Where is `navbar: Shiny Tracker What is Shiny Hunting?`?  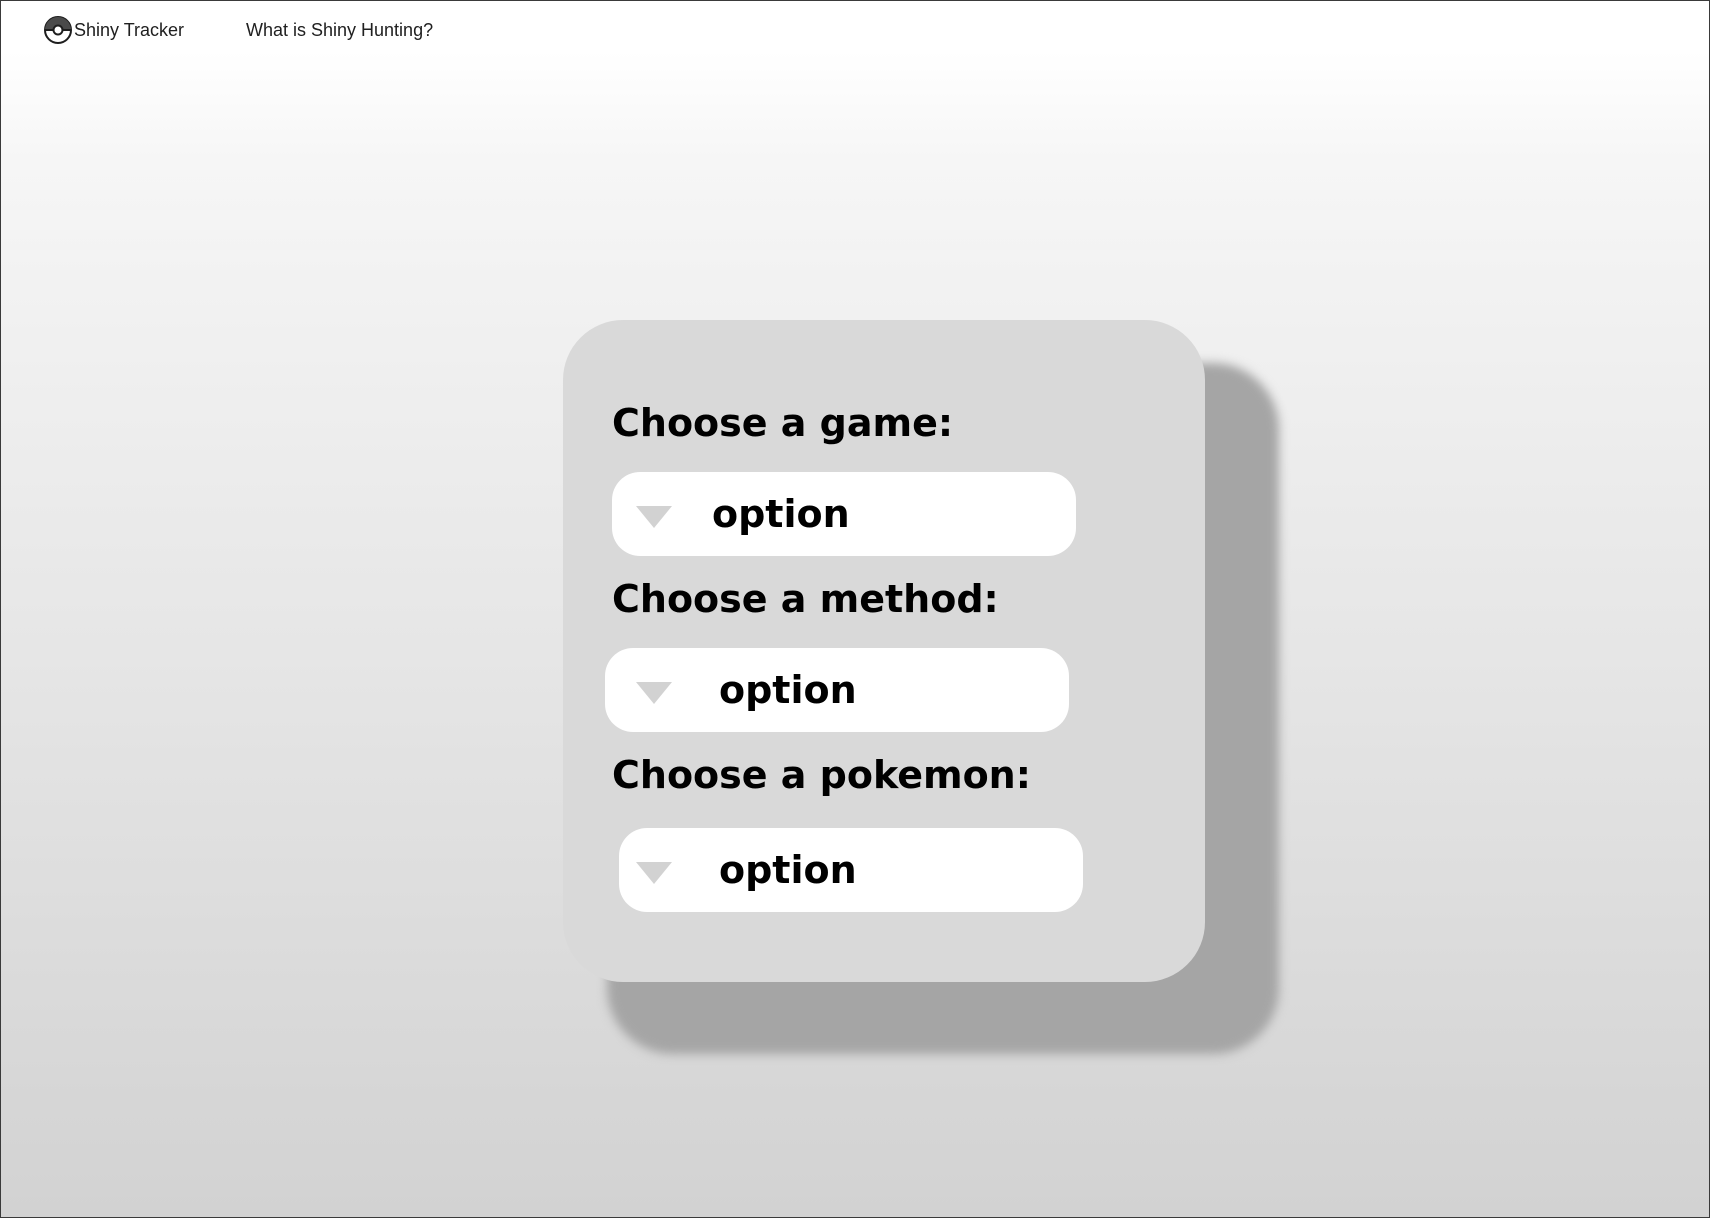
navbar: Shiny Tracker What is Shiny Hunting? is located at coordinates (855, 30).